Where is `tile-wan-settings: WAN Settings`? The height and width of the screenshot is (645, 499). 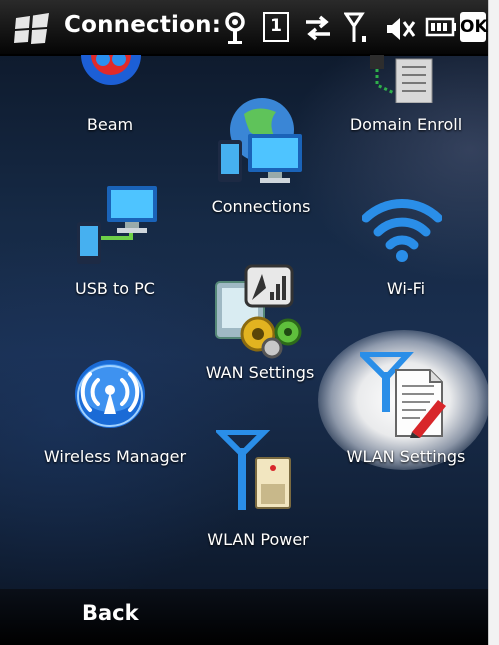
tile-wan-settings: WAN Settings is located at coordinates (260, 327).